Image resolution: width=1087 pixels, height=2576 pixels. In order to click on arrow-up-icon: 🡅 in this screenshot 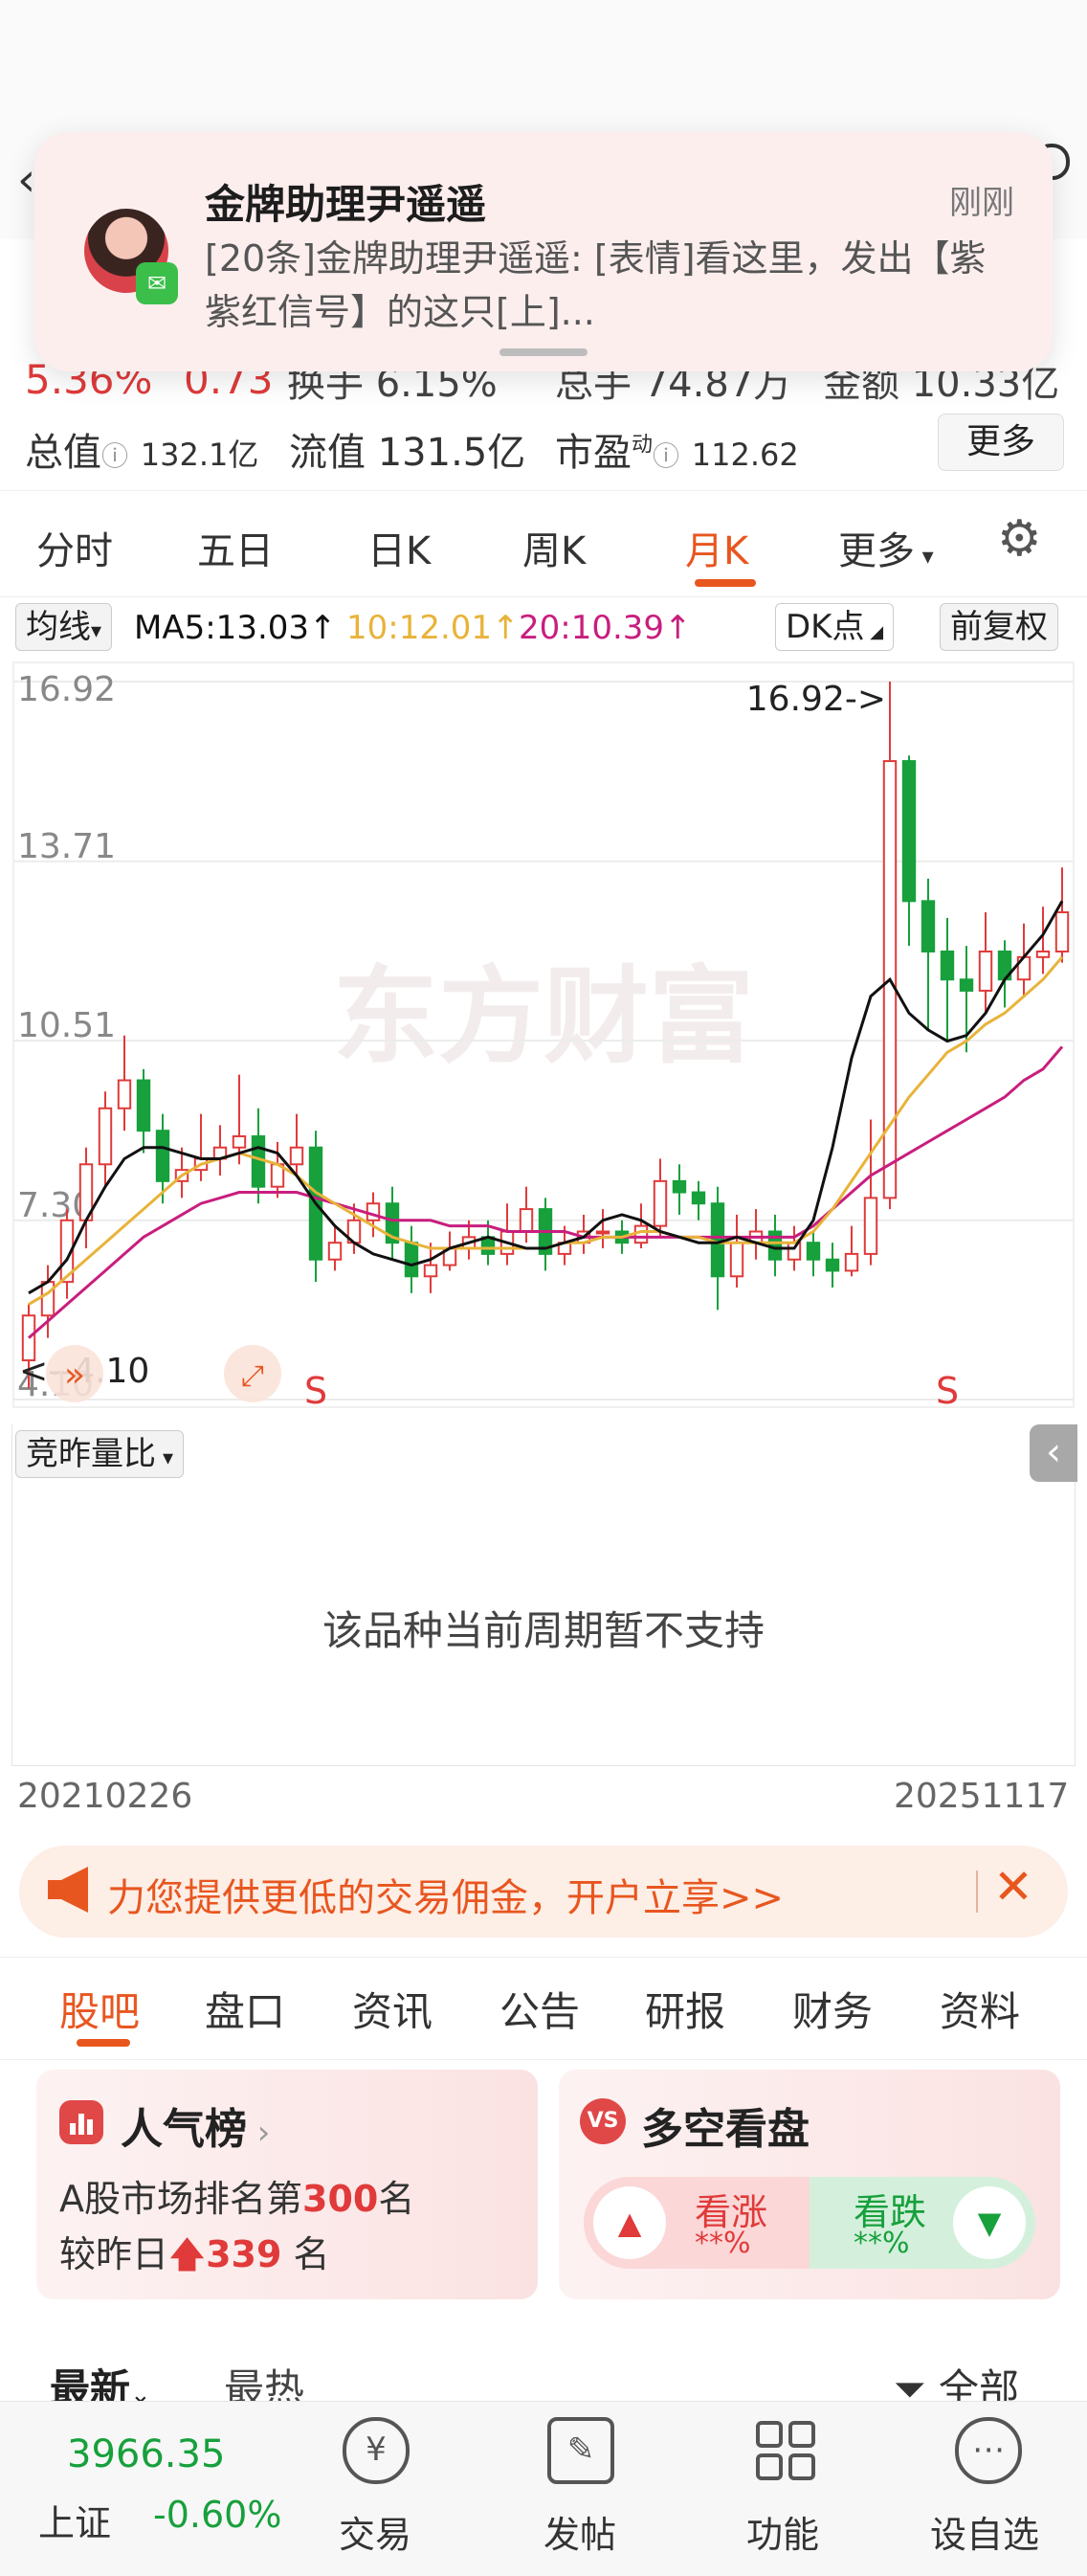, I will do `click(188, 2254)`.